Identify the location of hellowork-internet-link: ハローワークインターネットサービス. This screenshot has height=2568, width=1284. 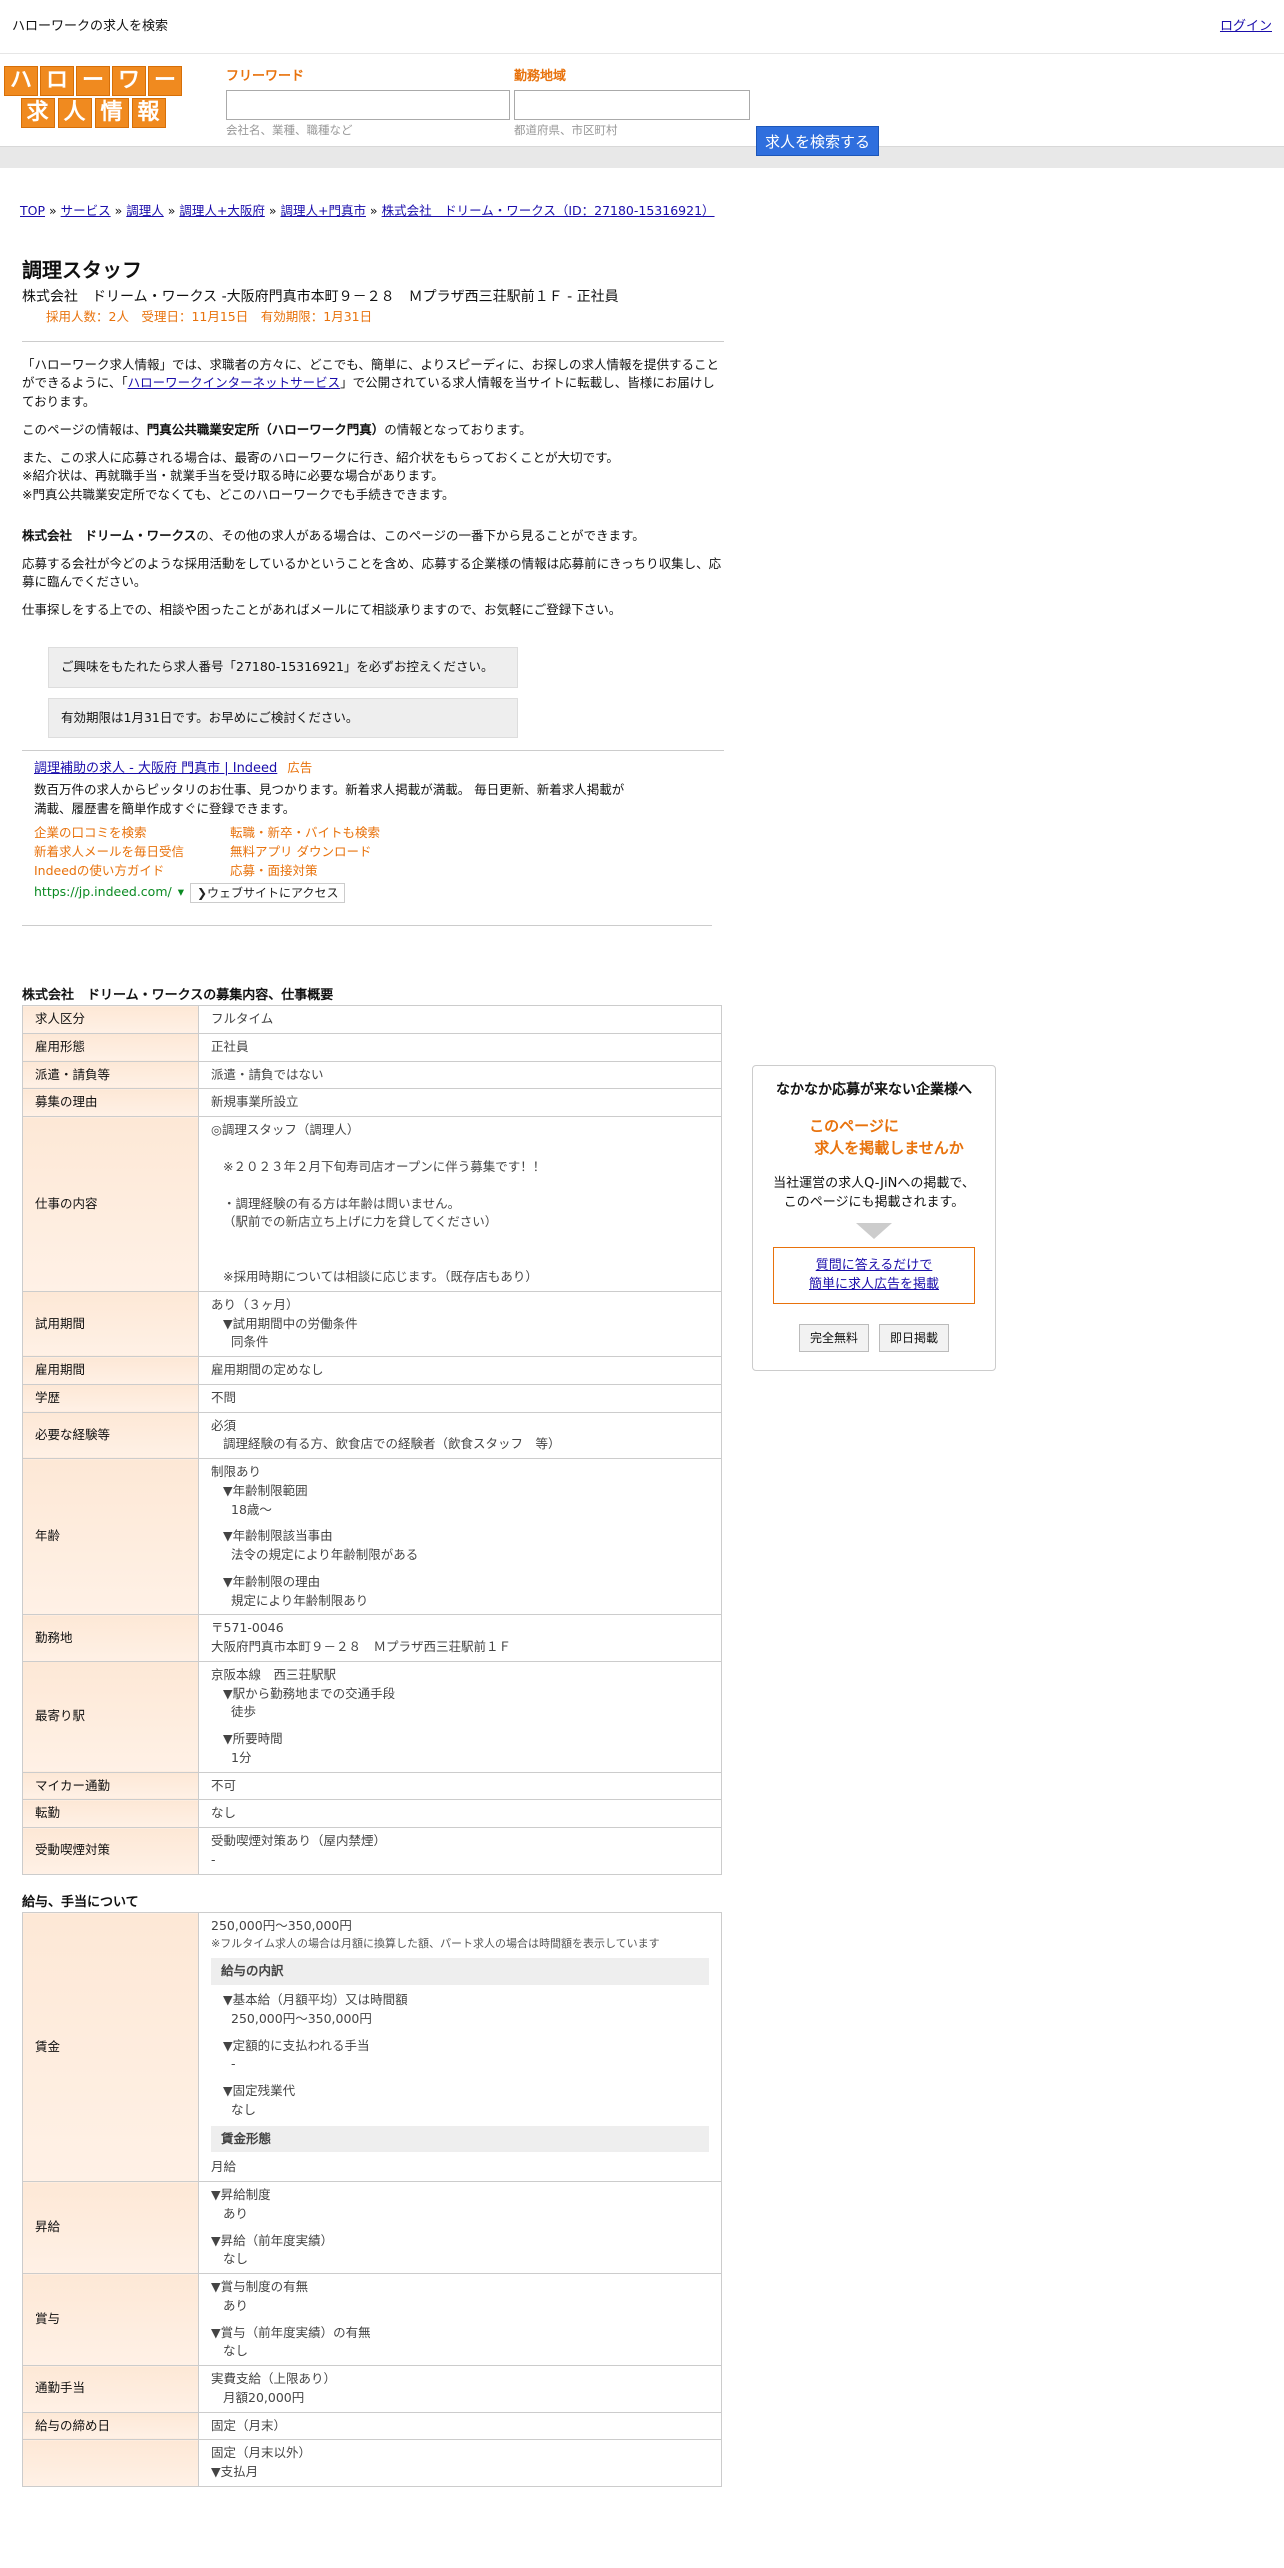
(234, 382).